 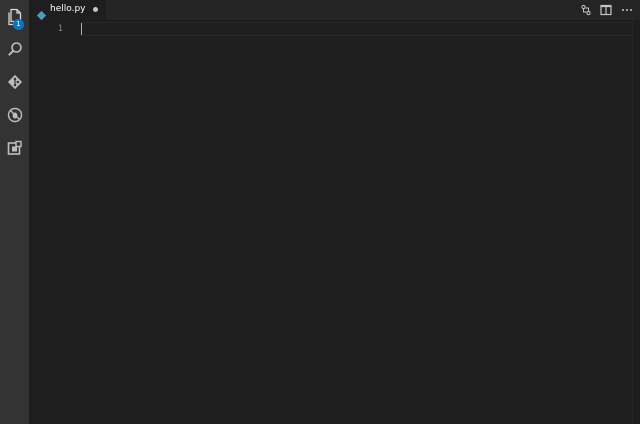 I want to click on editor-tab-strip: hello.py, so click(x=334, y=10).